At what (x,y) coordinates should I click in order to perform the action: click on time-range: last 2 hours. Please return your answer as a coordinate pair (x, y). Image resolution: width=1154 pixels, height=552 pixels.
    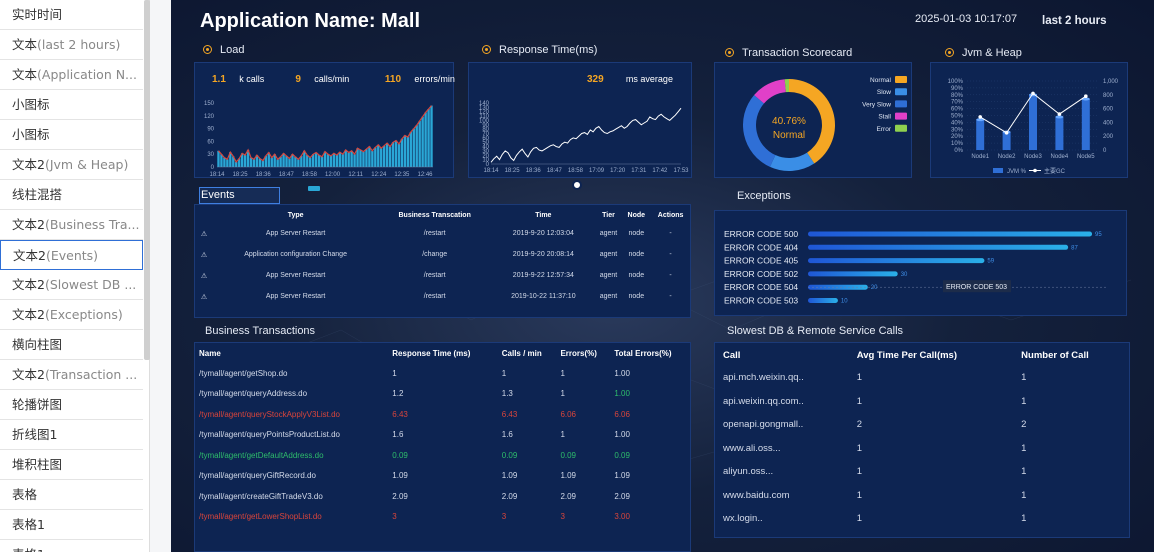
    Looking at the image, I should click on (1074, 21).